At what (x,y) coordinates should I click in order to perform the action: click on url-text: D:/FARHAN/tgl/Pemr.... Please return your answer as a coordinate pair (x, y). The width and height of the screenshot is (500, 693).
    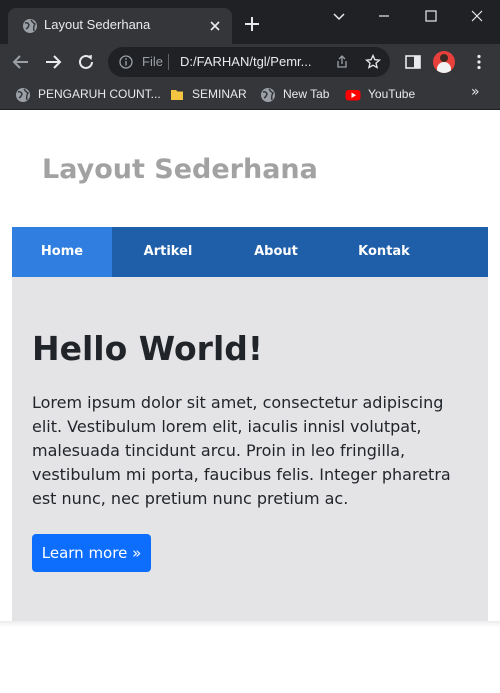
    Looking at the image, I should click on (245, 61).